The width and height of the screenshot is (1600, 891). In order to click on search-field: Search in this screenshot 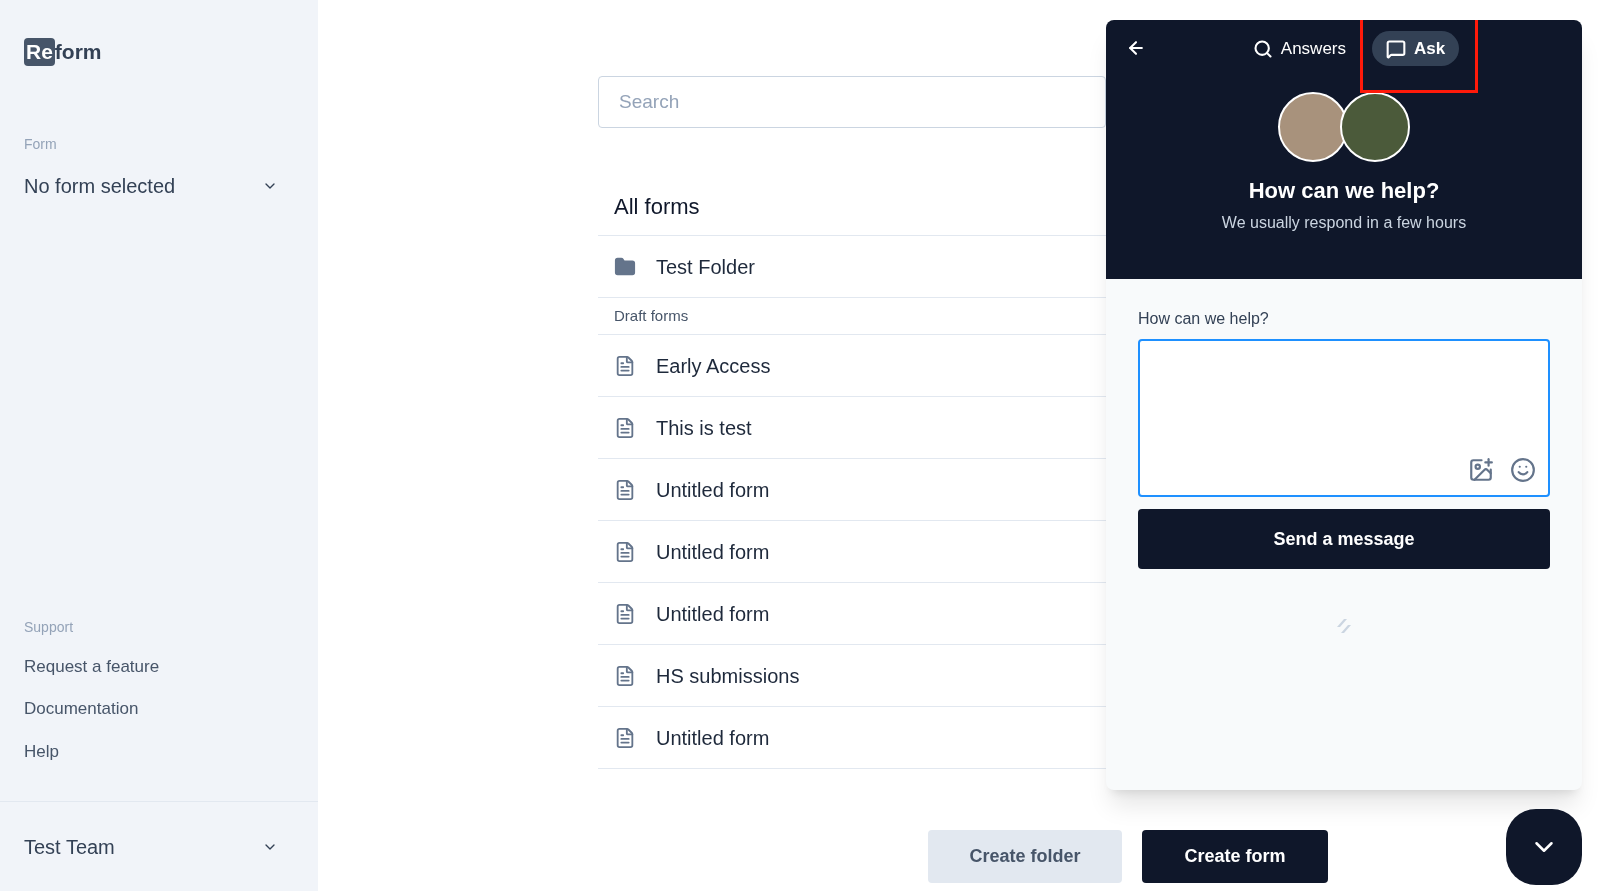, I will do `click(852, 102)`.